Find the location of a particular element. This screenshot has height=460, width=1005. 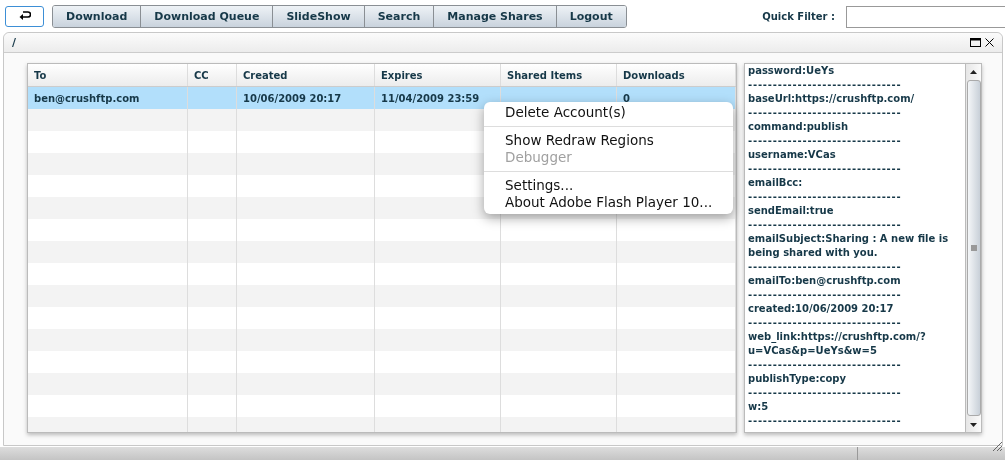

table-cell: 10/06/2009 20:17 is located at coordinates (292, 98).